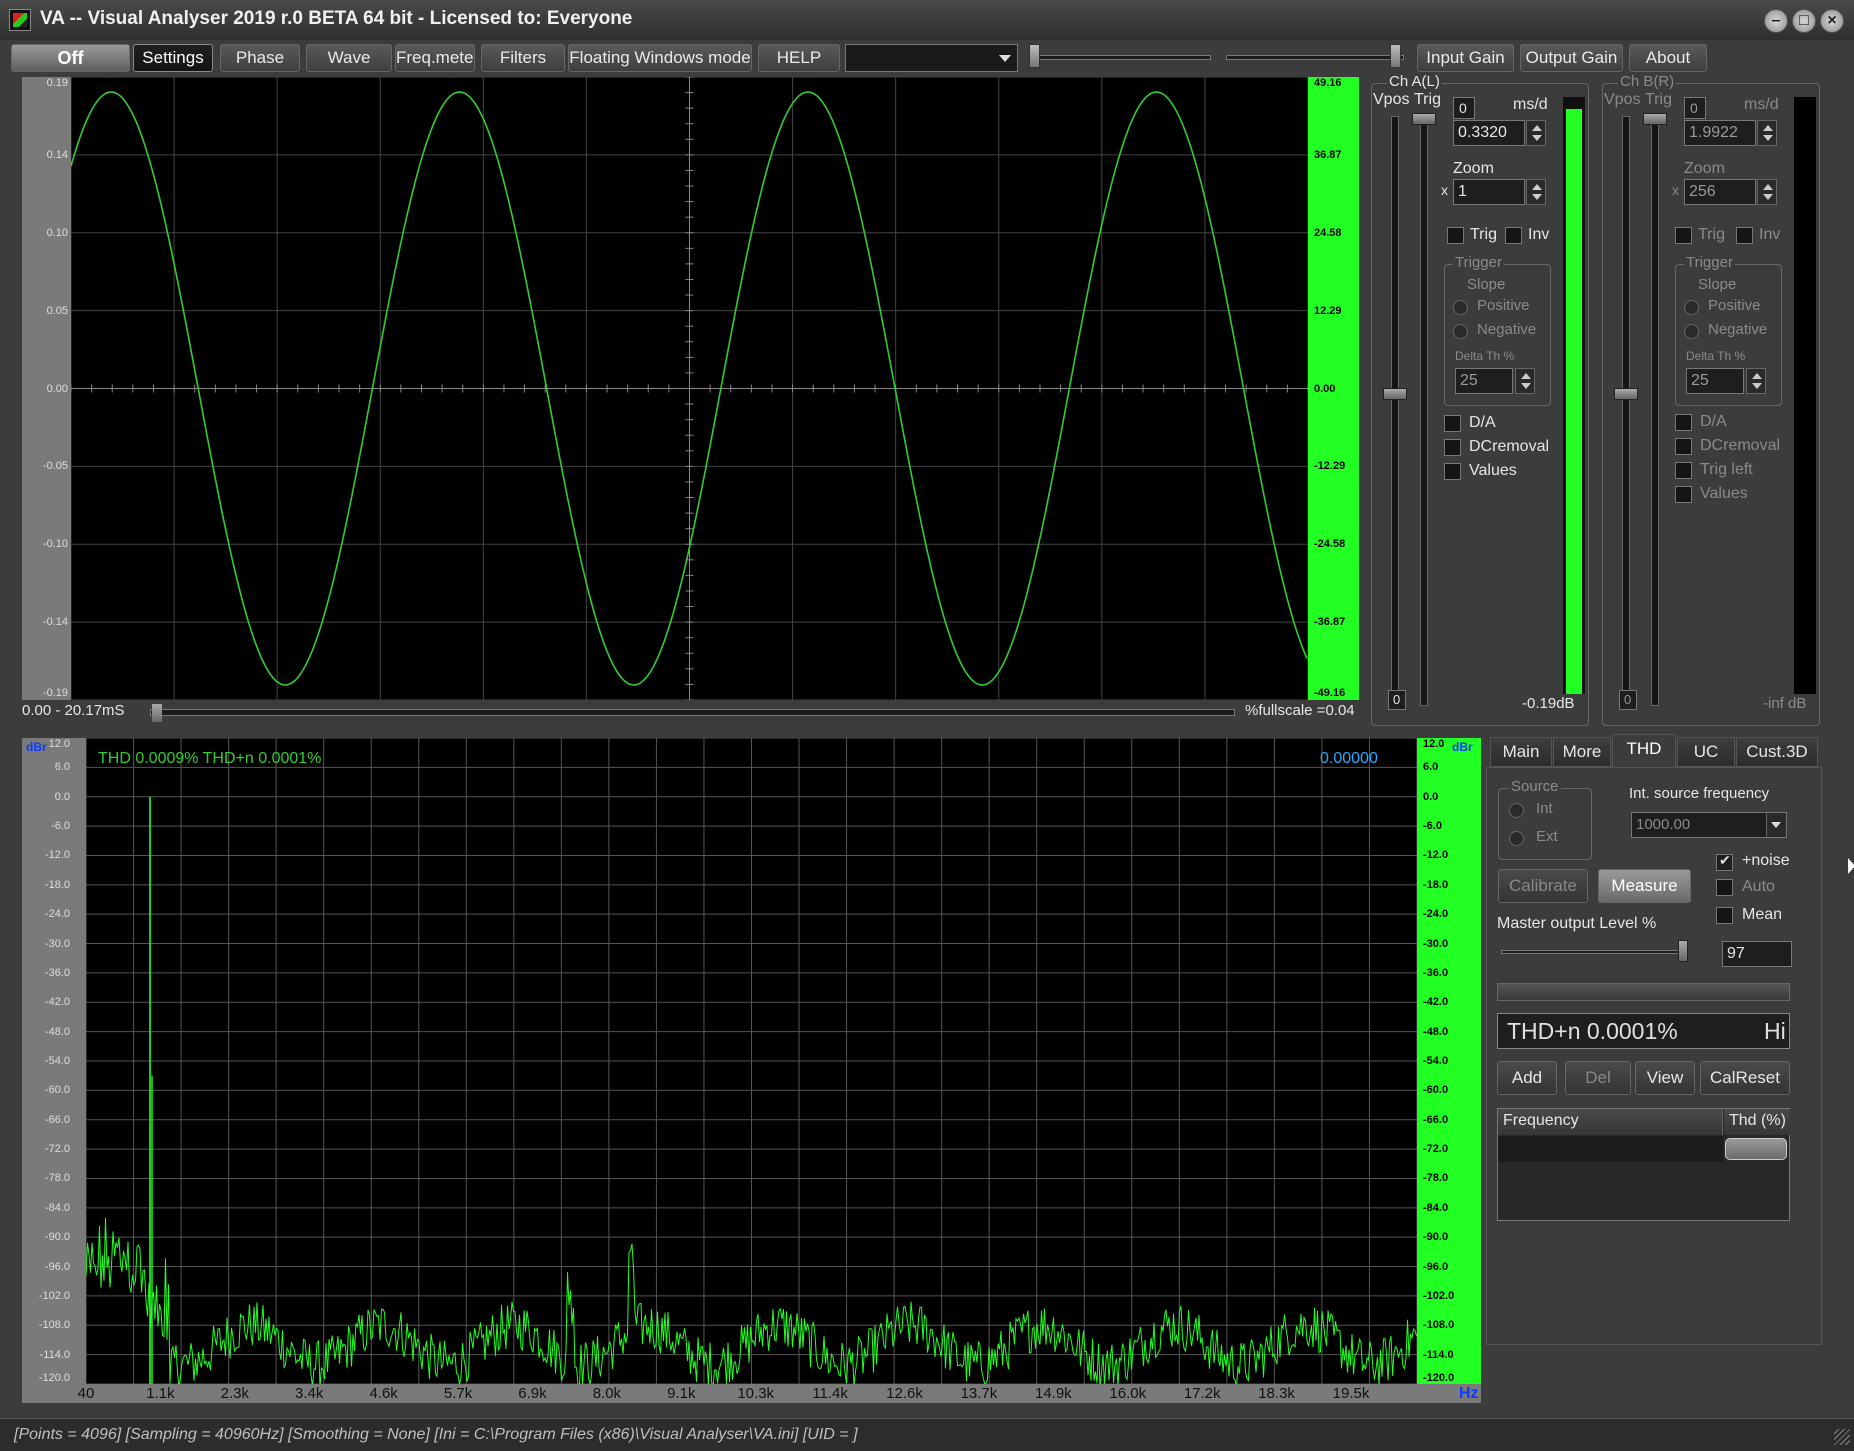  Describe the element at coordinates (1452, 471) in the screenshot. I see `values-checkbox` at that location.